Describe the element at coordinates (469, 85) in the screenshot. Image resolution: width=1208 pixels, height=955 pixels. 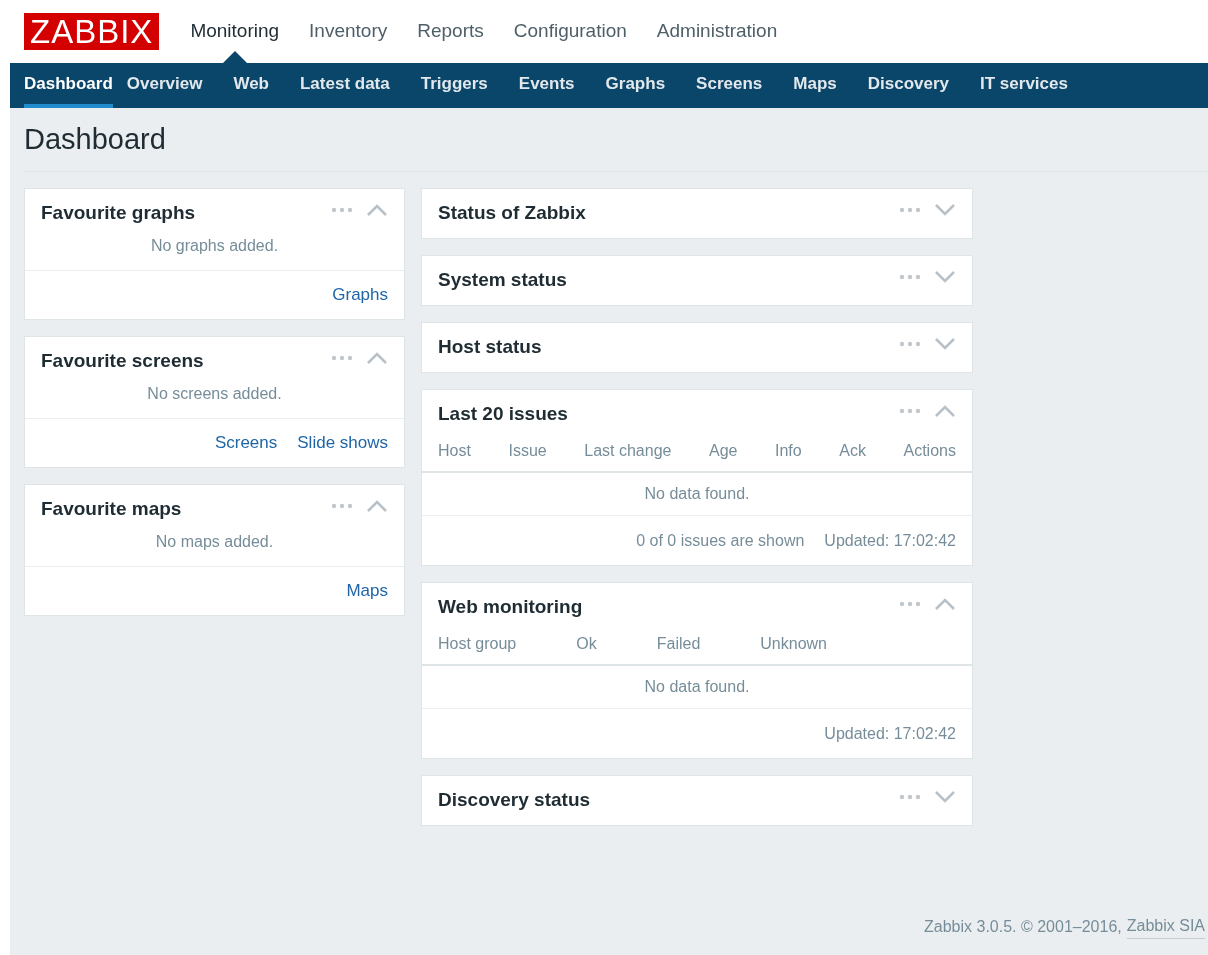
I see `sub-menu-tab: Triggers` at that location.